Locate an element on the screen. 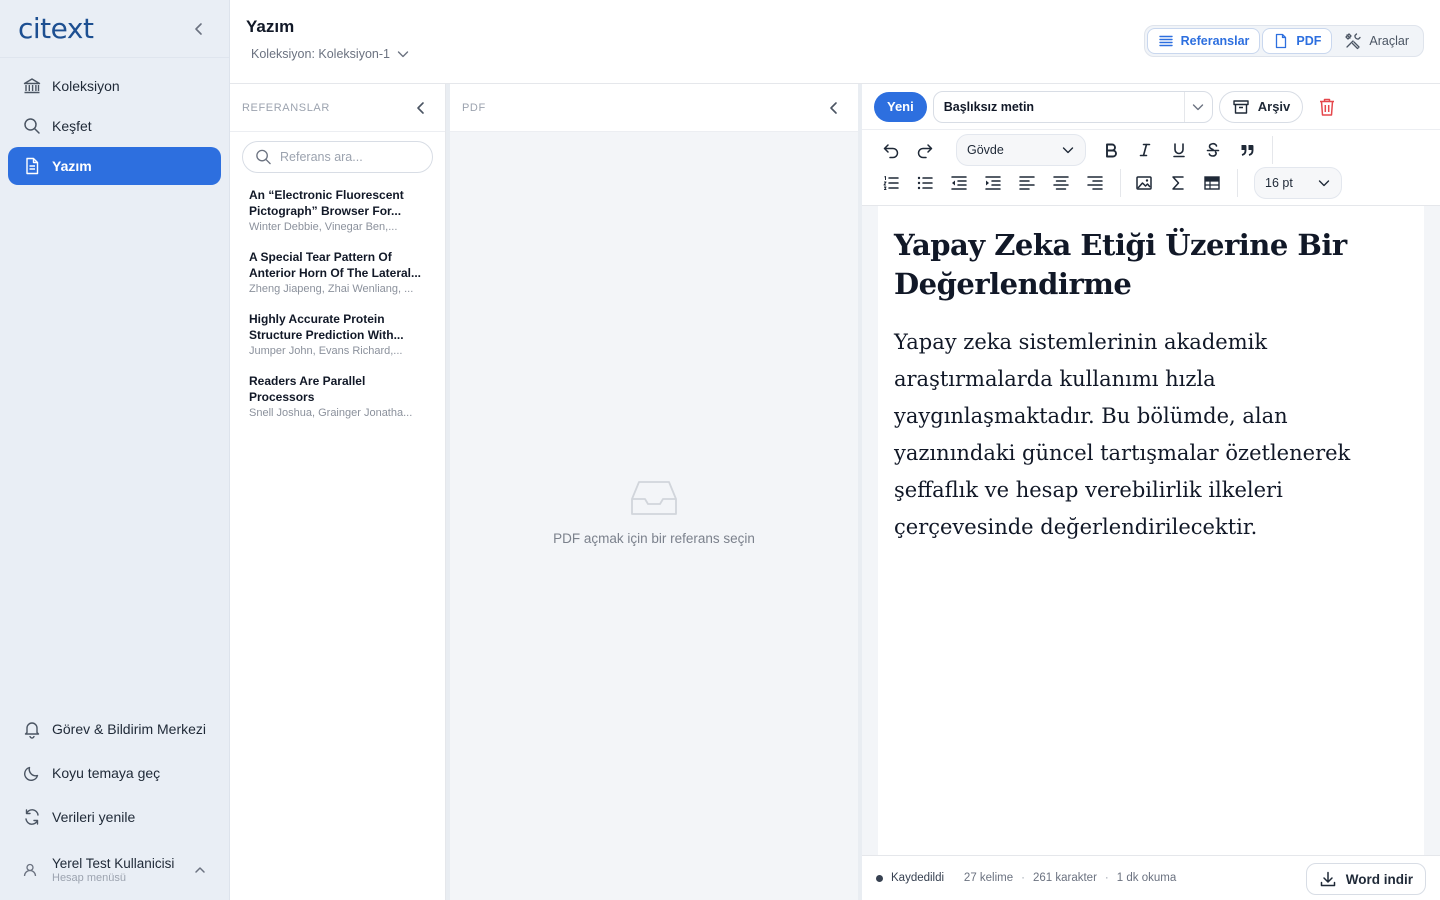 Image resolution: width=1440 pixels, height=900 pixels. download-word-label: Word indir is located at coordinates (1379, 879).